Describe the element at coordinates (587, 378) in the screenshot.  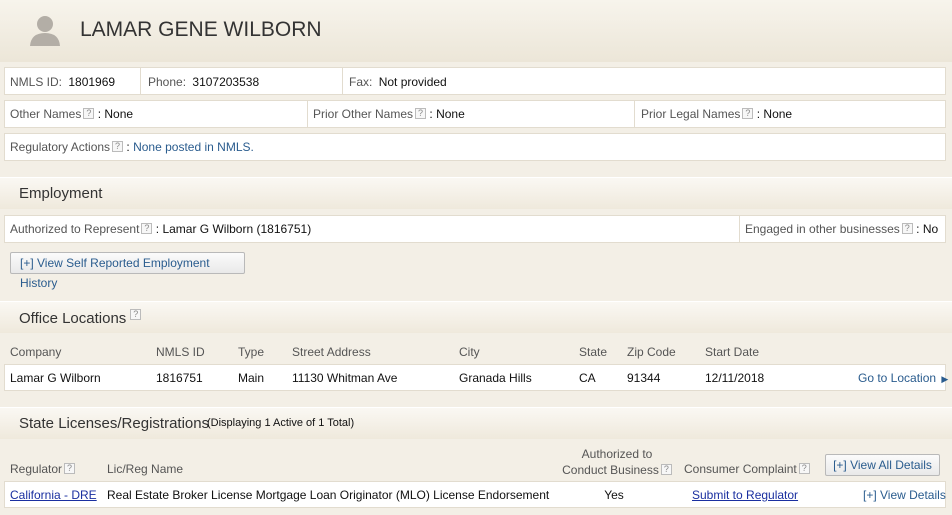
I see `office-state: CA` at that location.